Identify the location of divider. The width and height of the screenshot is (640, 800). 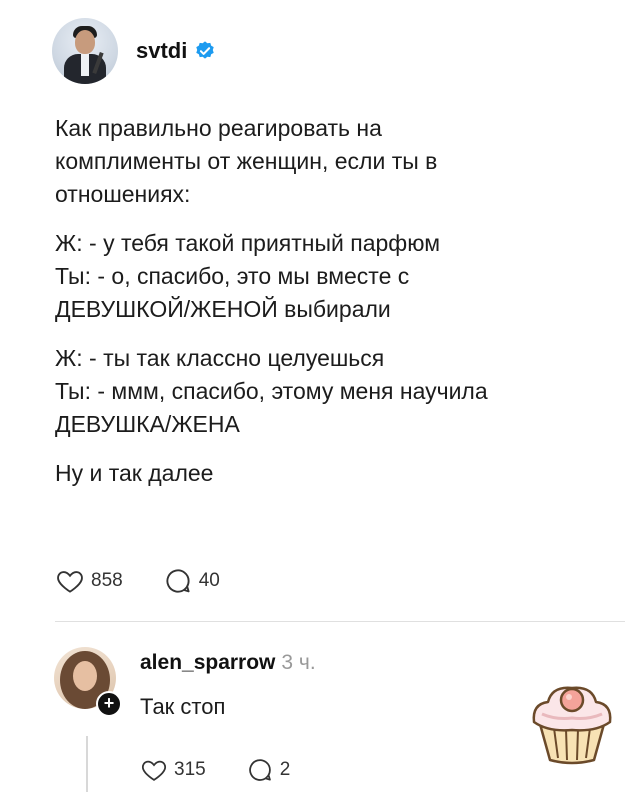
(340, 621).